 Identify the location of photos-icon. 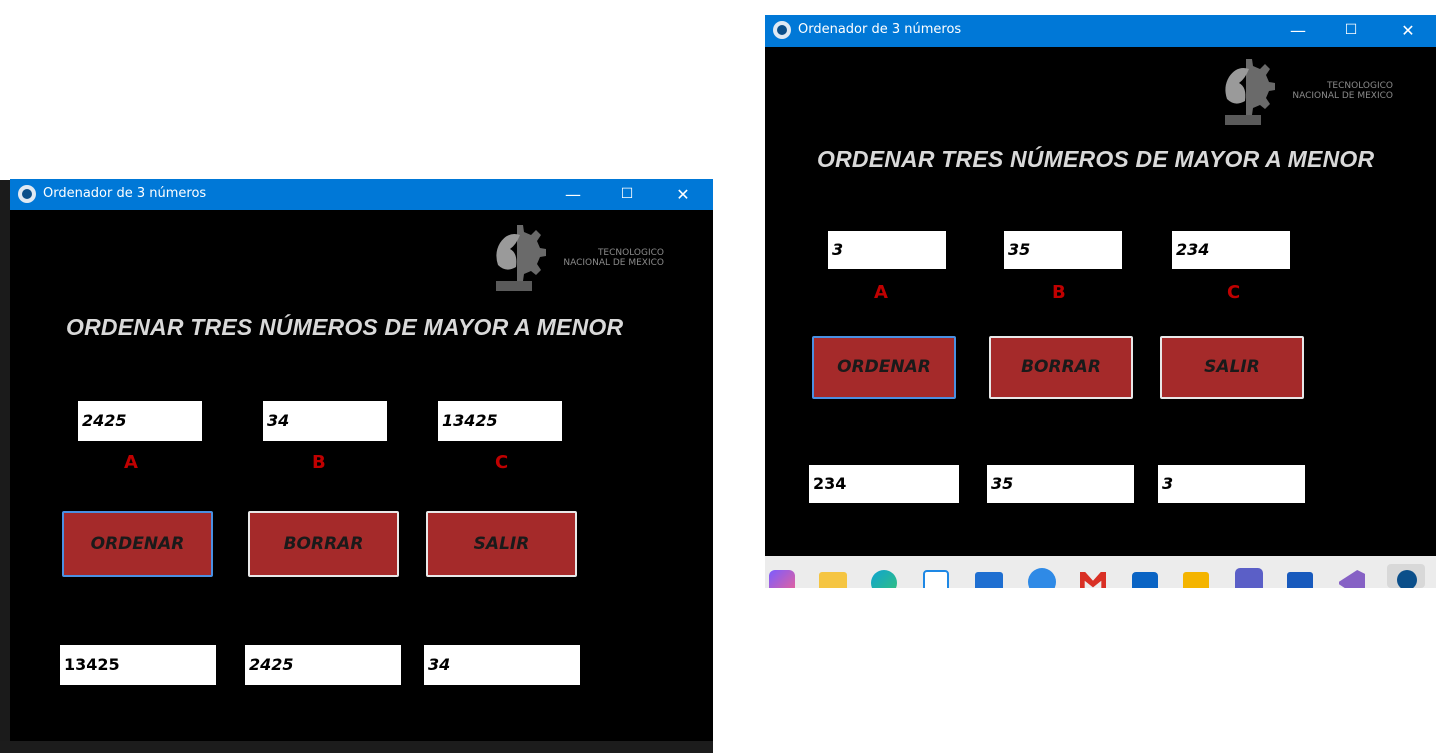
(989, 580).